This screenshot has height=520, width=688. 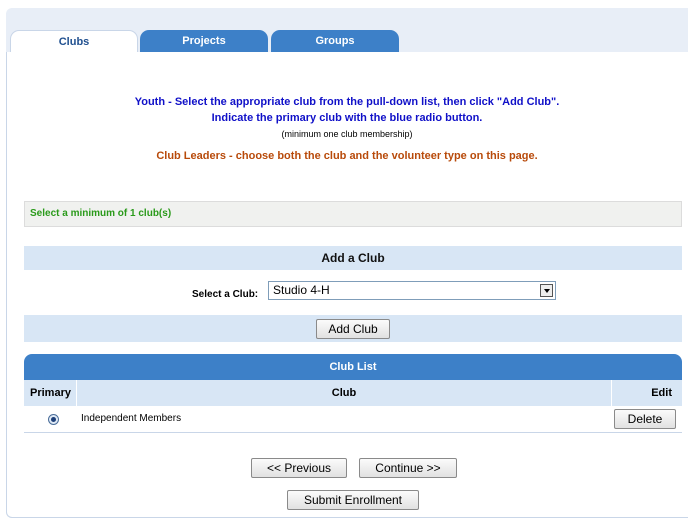 I want to click on select-club-label: Select a Club:, so click(x=225, y=294).